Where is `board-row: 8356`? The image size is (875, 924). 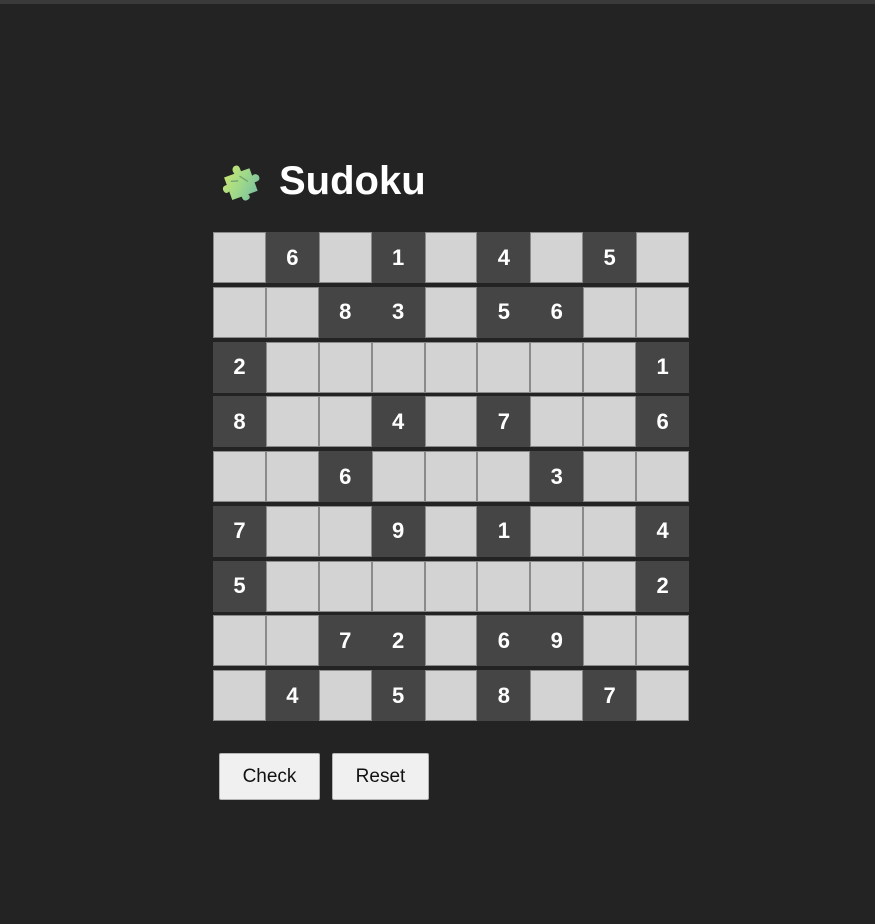
board-row: 8356 is located at coordinates (451, 312).